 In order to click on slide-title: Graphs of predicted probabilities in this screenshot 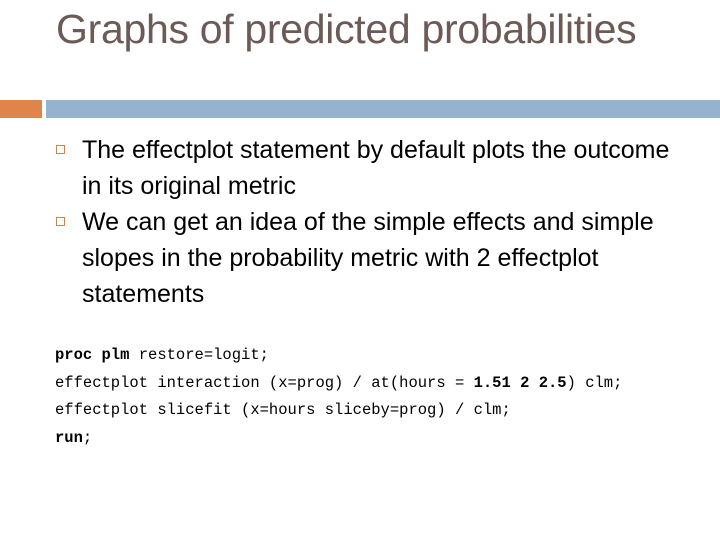, I will do `click(346, 29)`.